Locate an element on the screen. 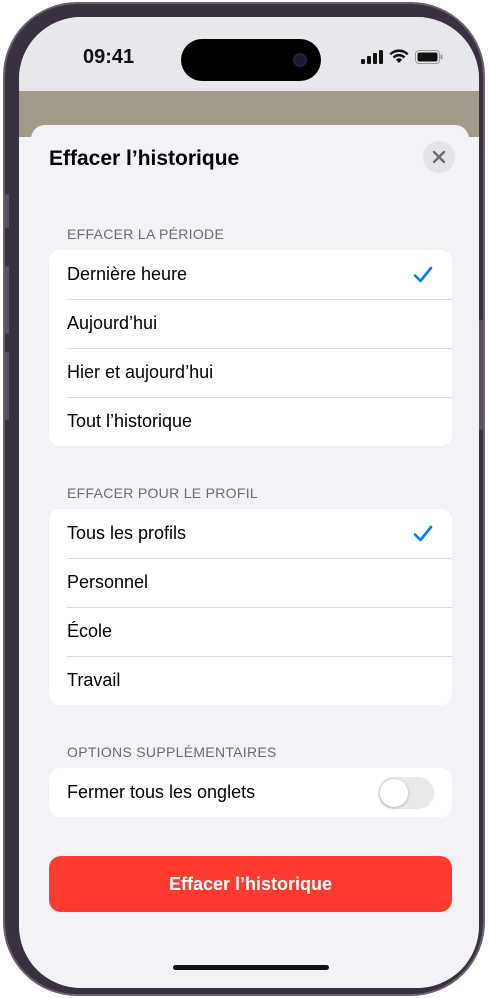  toggle-knob is located at coordinates (394, 792).